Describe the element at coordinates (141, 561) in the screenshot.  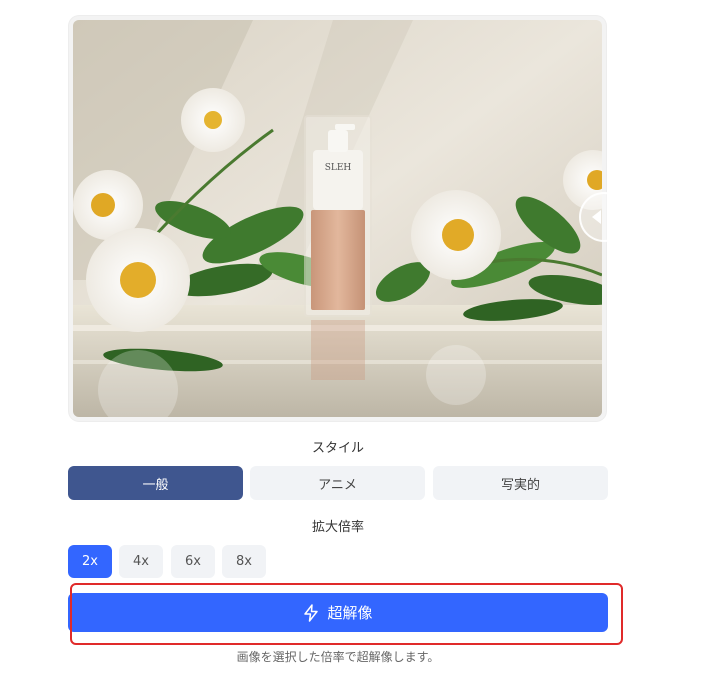
I see `scale-option-4x: 4x` at that location.